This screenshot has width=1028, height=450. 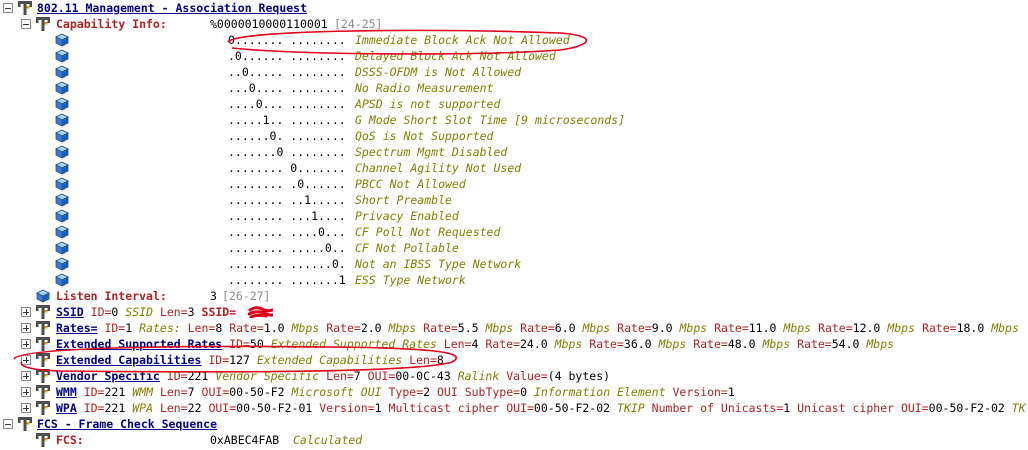 I want to click on bit-pattern: ........ ......0., so click(x=287, y=264).